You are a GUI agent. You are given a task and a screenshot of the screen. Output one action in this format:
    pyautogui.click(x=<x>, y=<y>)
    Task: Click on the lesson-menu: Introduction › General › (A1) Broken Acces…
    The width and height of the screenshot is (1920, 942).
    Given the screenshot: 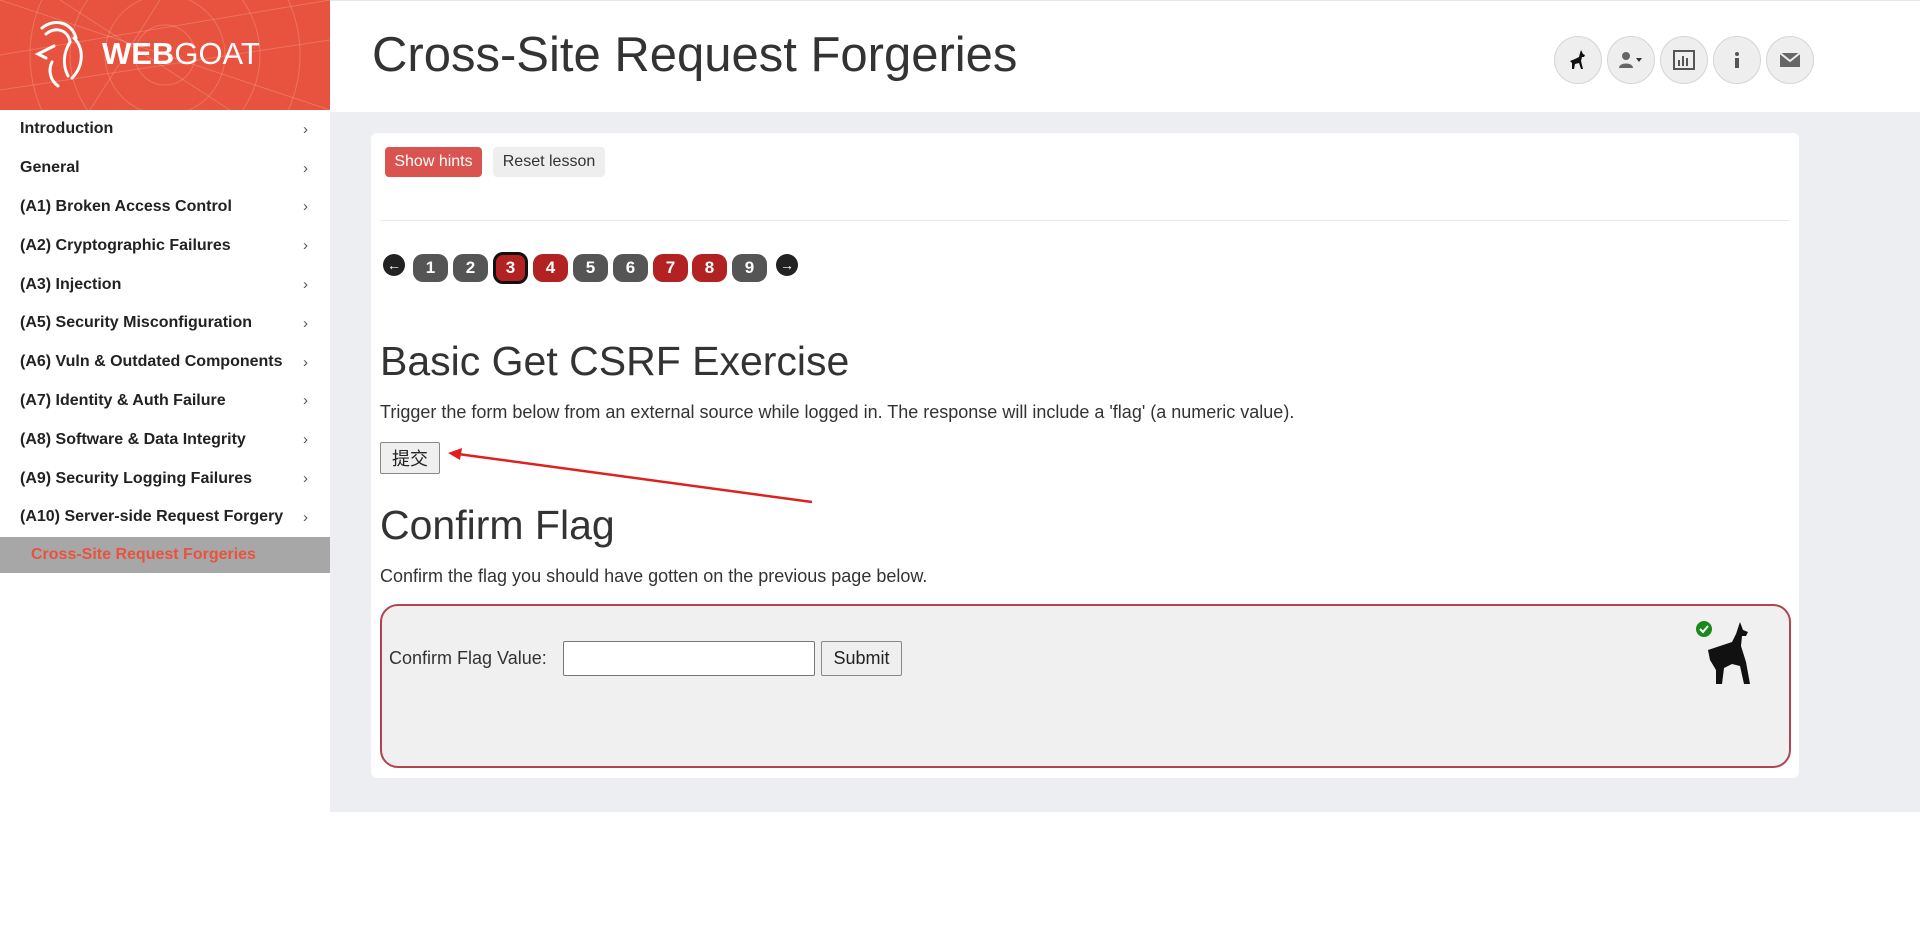 What is the action you would take?
    pyautogui.click(x=165, y=341)
    